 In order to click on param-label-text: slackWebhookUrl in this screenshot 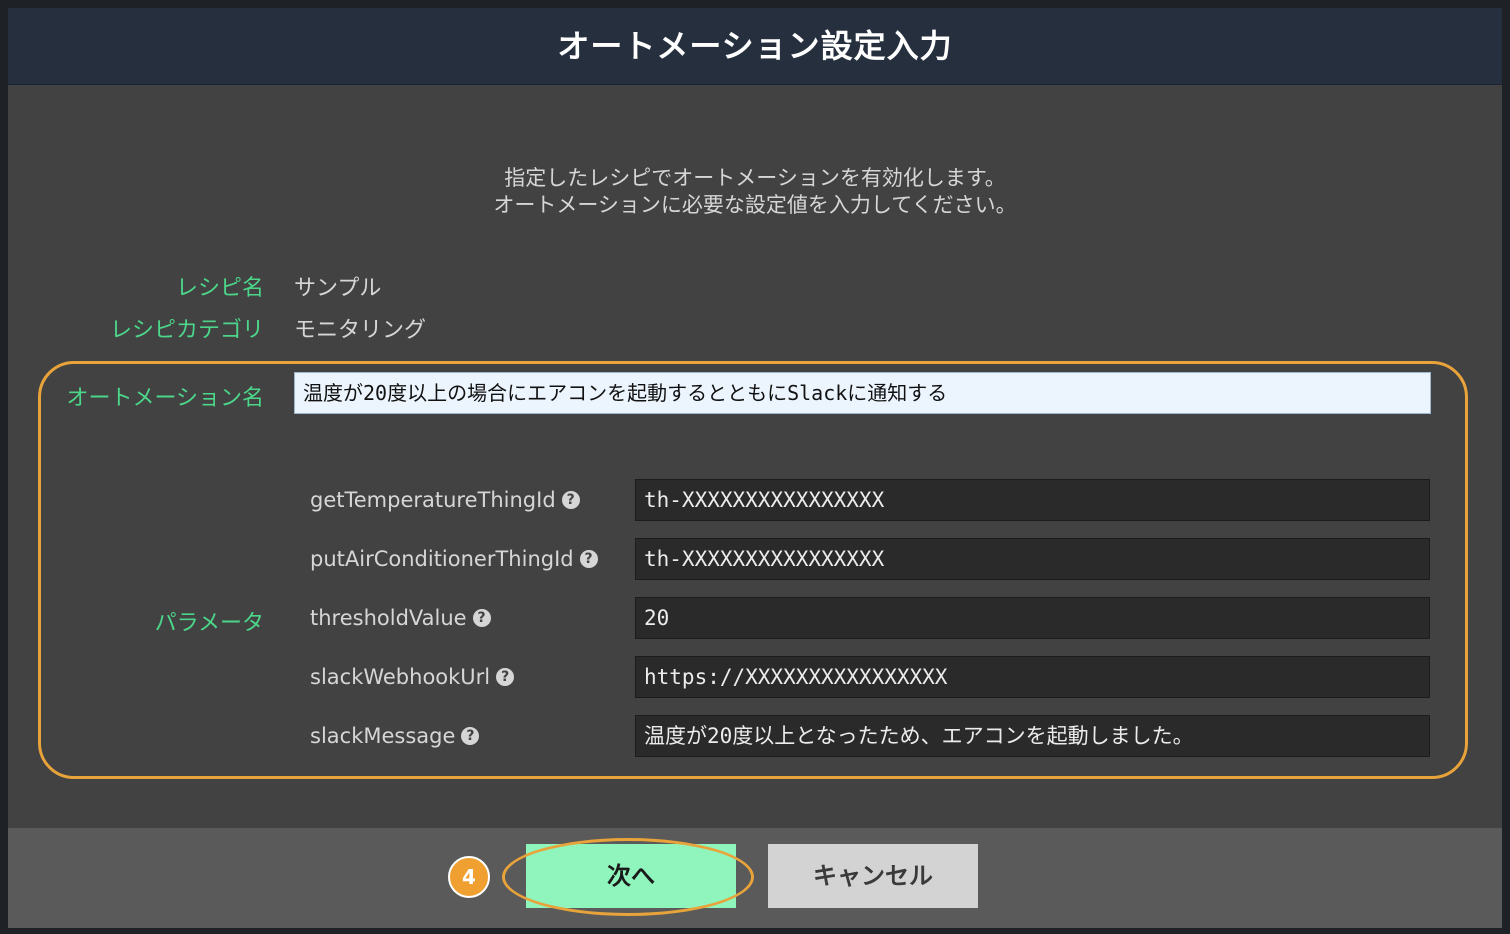, I will do `click(400, 677)`.